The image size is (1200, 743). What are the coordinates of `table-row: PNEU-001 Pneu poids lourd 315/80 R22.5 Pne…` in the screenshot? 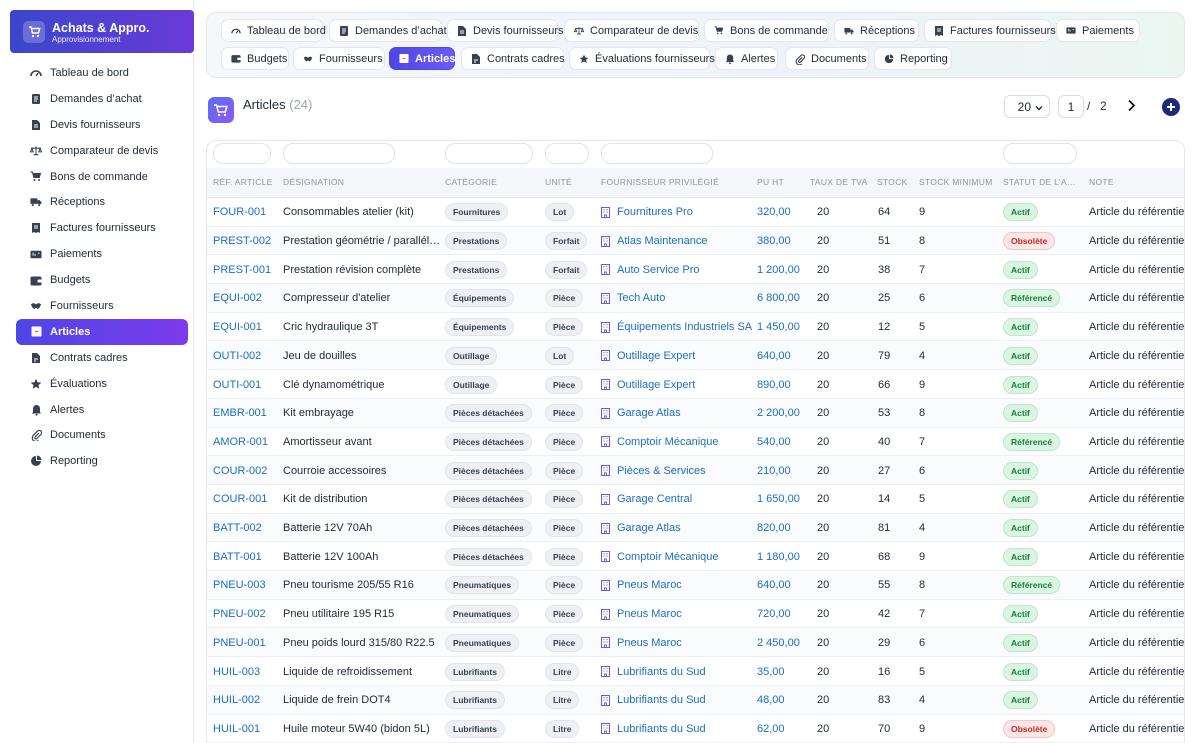 It's located at (695, 643).